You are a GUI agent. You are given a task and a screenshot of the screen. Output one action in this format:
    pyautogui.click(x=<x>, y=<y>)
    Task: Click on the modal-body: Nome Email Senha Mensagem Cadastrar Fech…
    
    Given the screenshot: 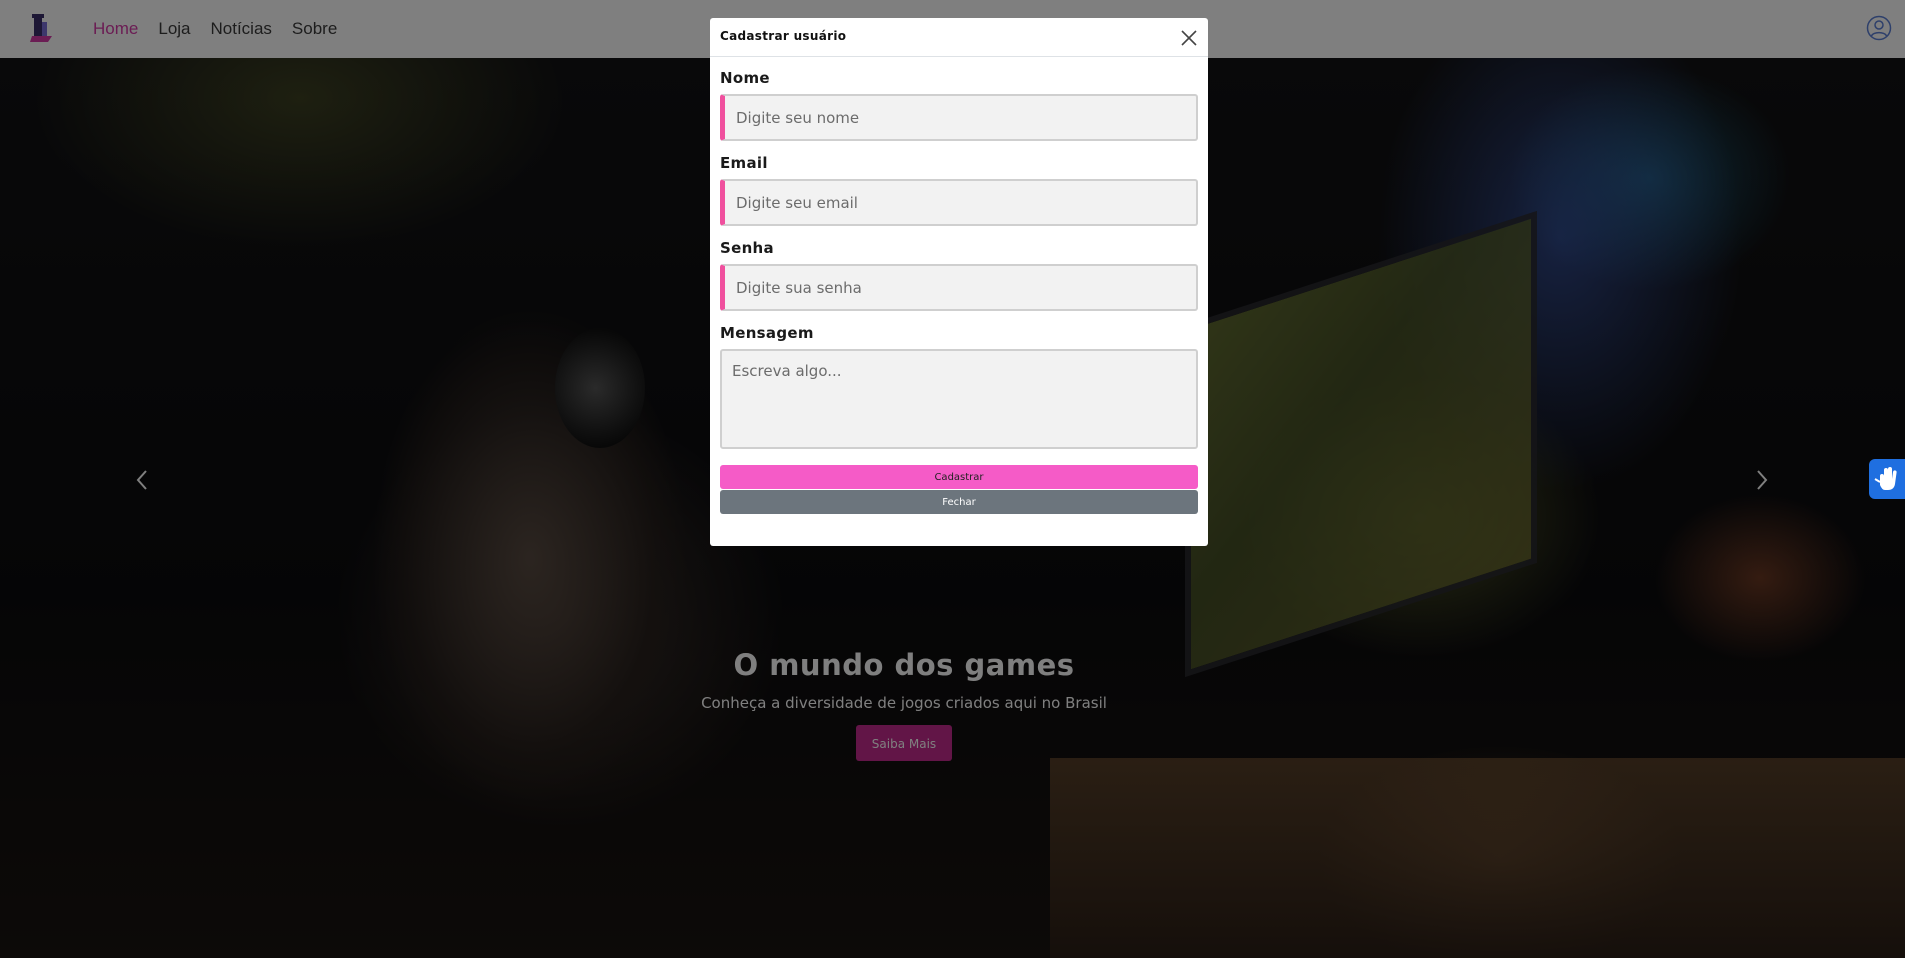 What is the action you would take?
    pyautogui.click(x=959, y=291)
    